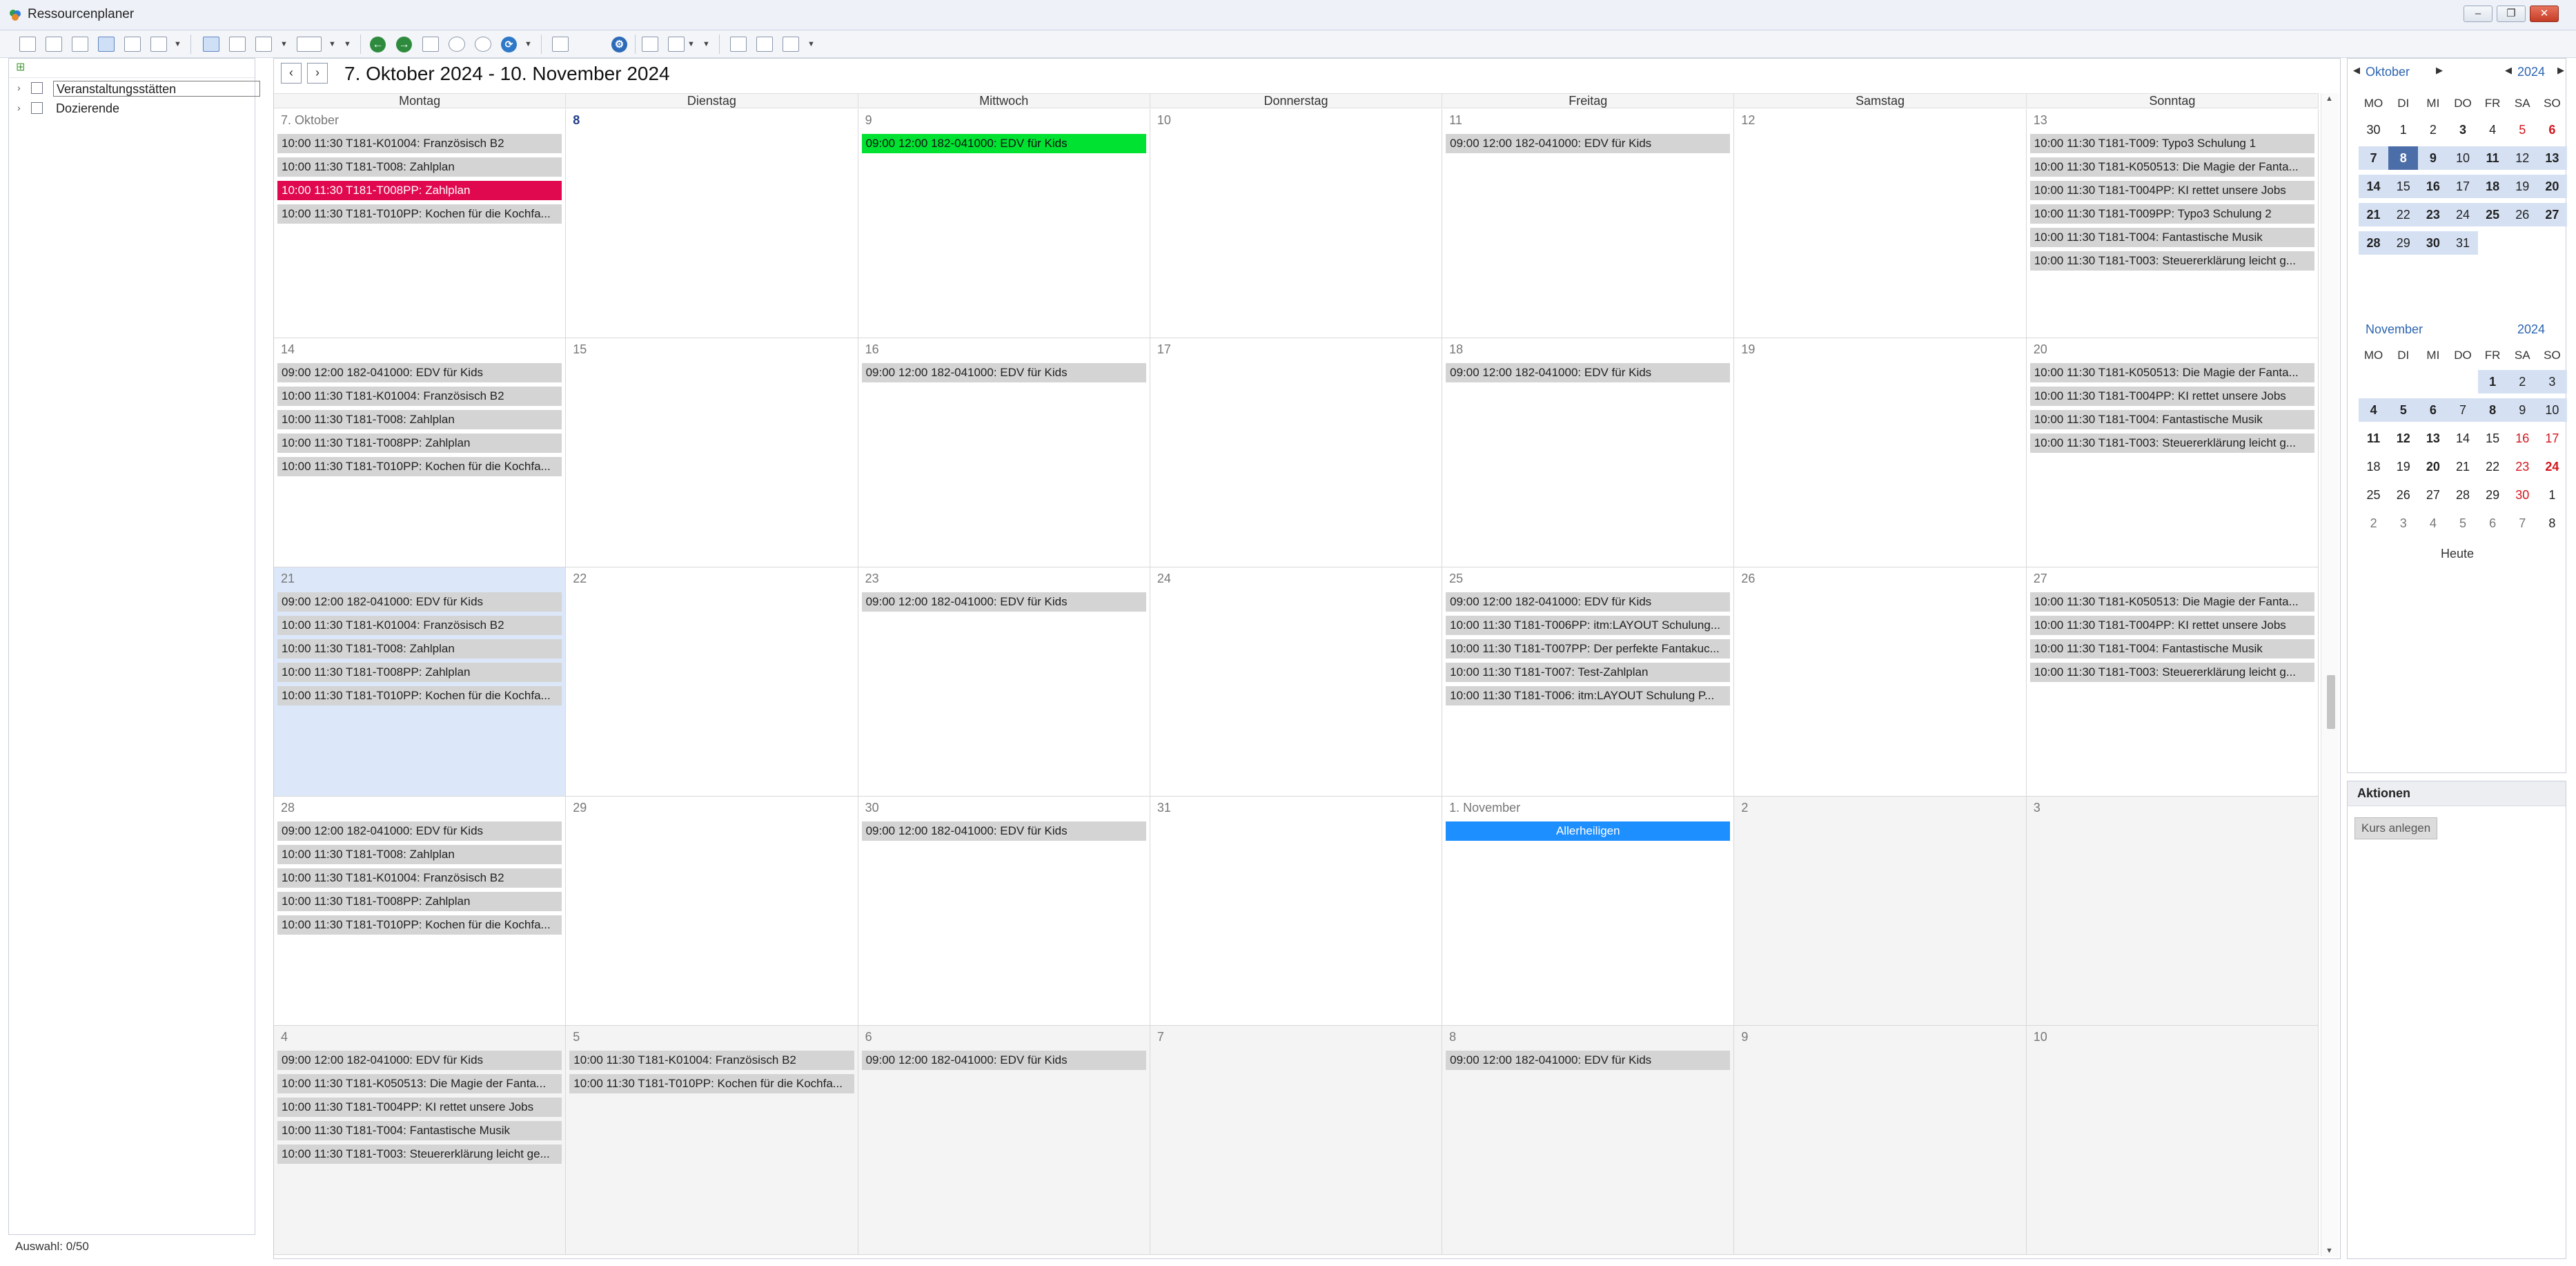 The width and height of the screenshot is (2576, 1266). Describe the element at coordinates (2439, 70) in the screenshot. I see `next-month-icon: ▶` at that location.